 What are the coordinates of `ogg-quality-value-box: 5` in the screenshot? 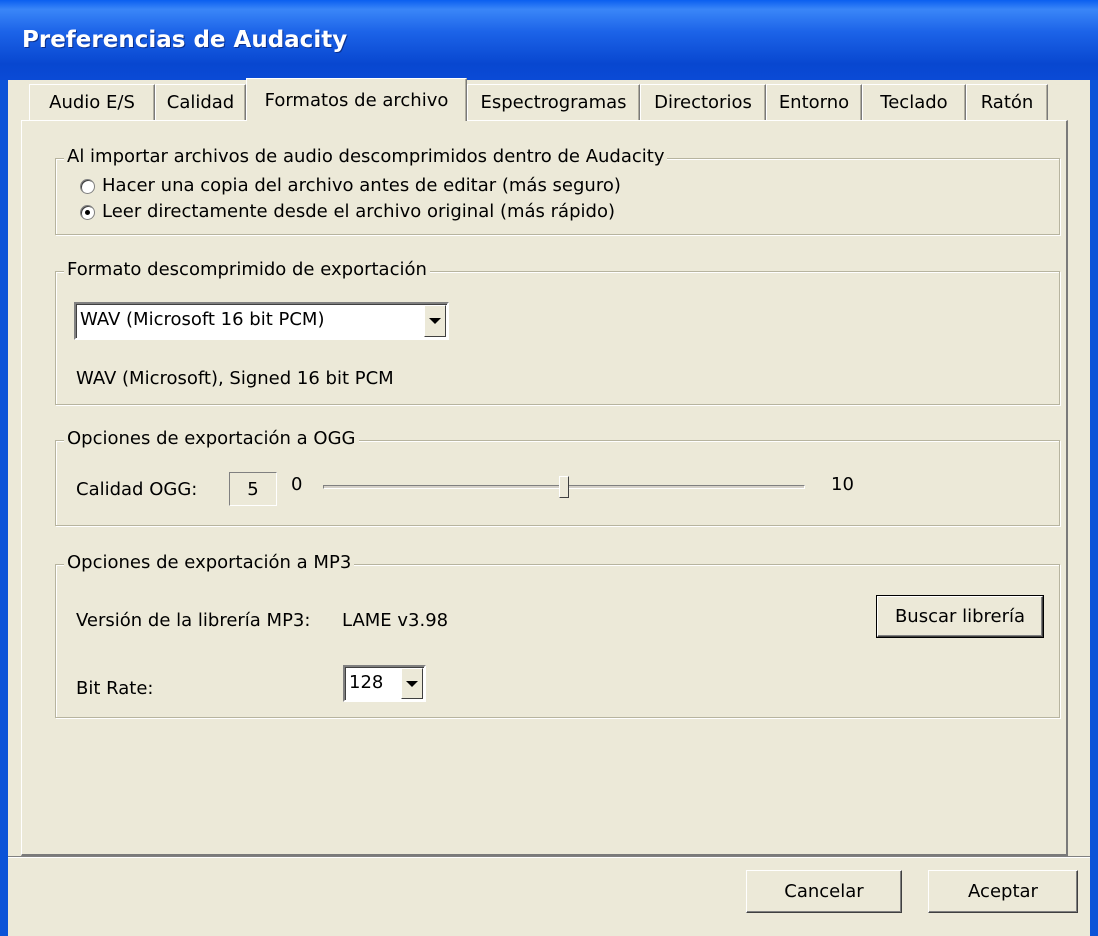 It's located at (253, 489).